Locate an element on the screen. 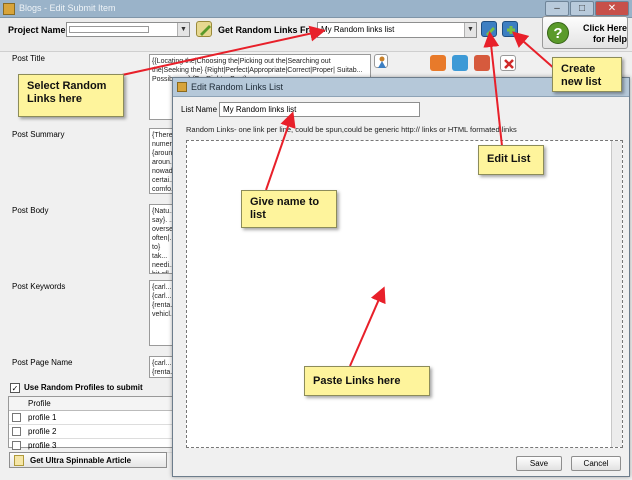 The image size is (632, 480). callout-paste-links: Paste Links here is located at coordinates (367, 381).